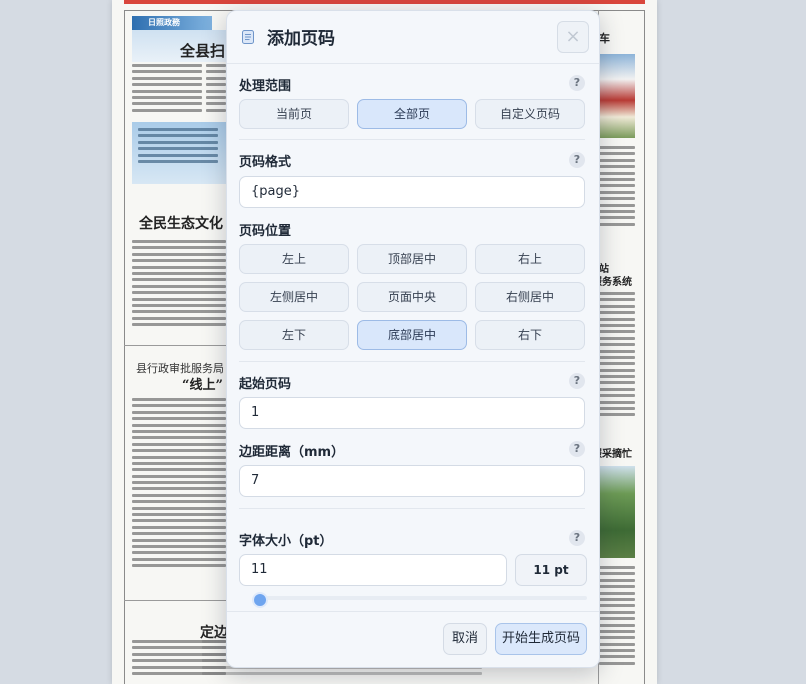 This screenshot has height=684, width=806. I want to click on font-size-input: 11, so click(373, 570).